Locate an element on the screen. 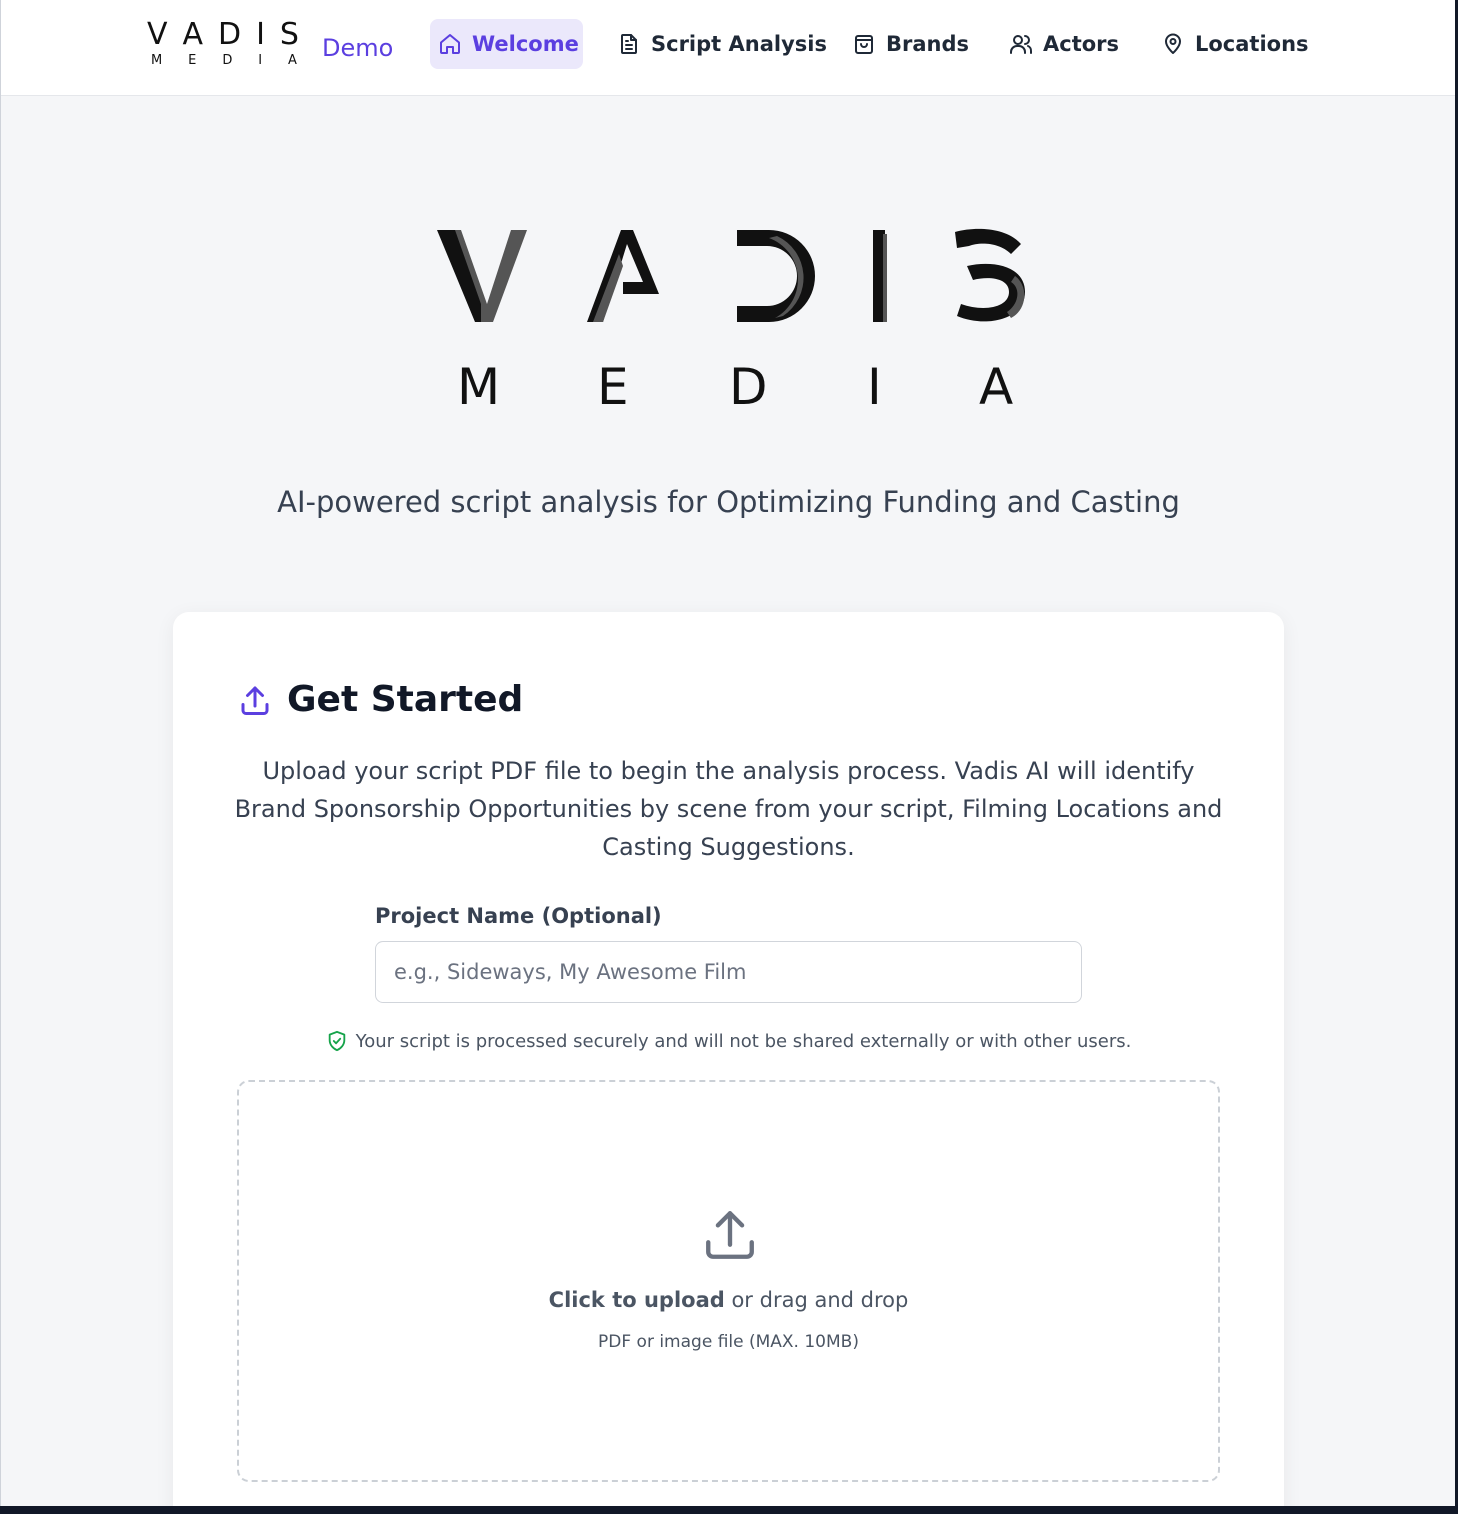 The width and height of the screenshot is (1458, 1514). project-name-input is located at coordinates (728, 972).